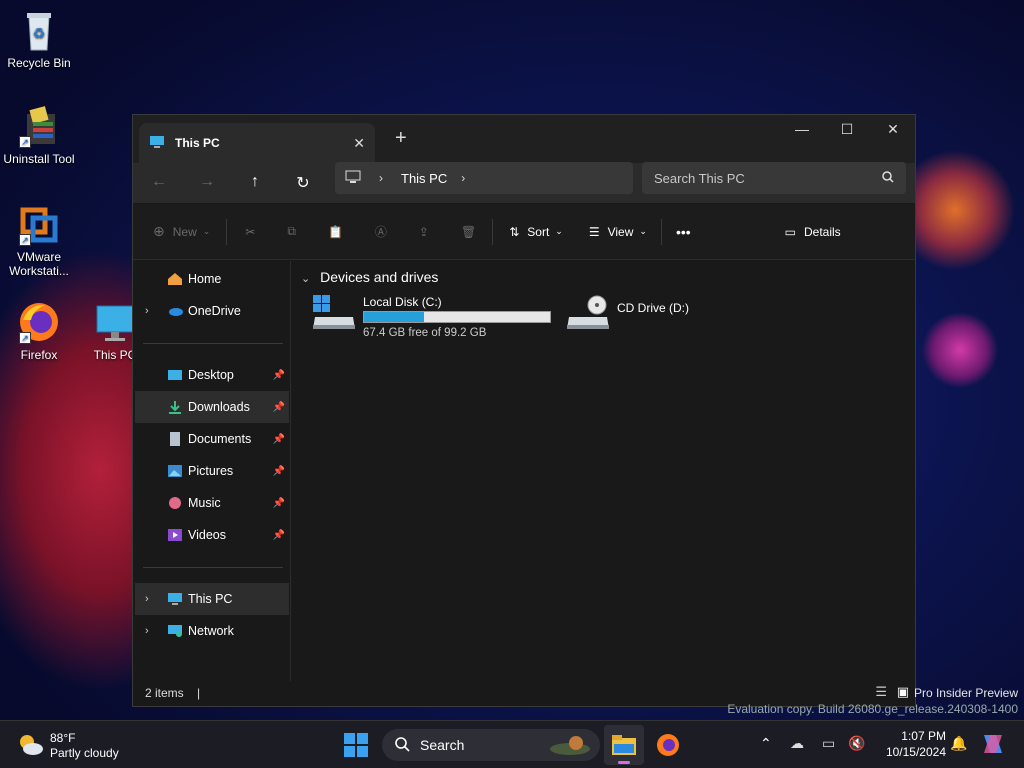  Describe the element at coordinates (175, 599) in the screenshot. I see `this-pc-icon` at that location.